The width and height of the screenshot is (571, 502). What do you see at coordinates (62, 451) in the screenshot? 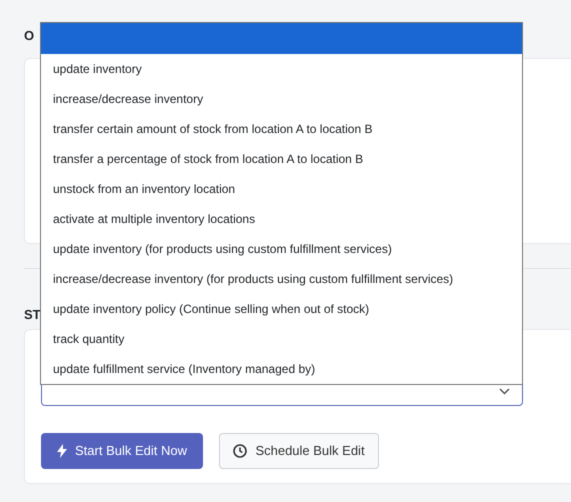
I see `lightning-icon` at bounding box center [62, 451].